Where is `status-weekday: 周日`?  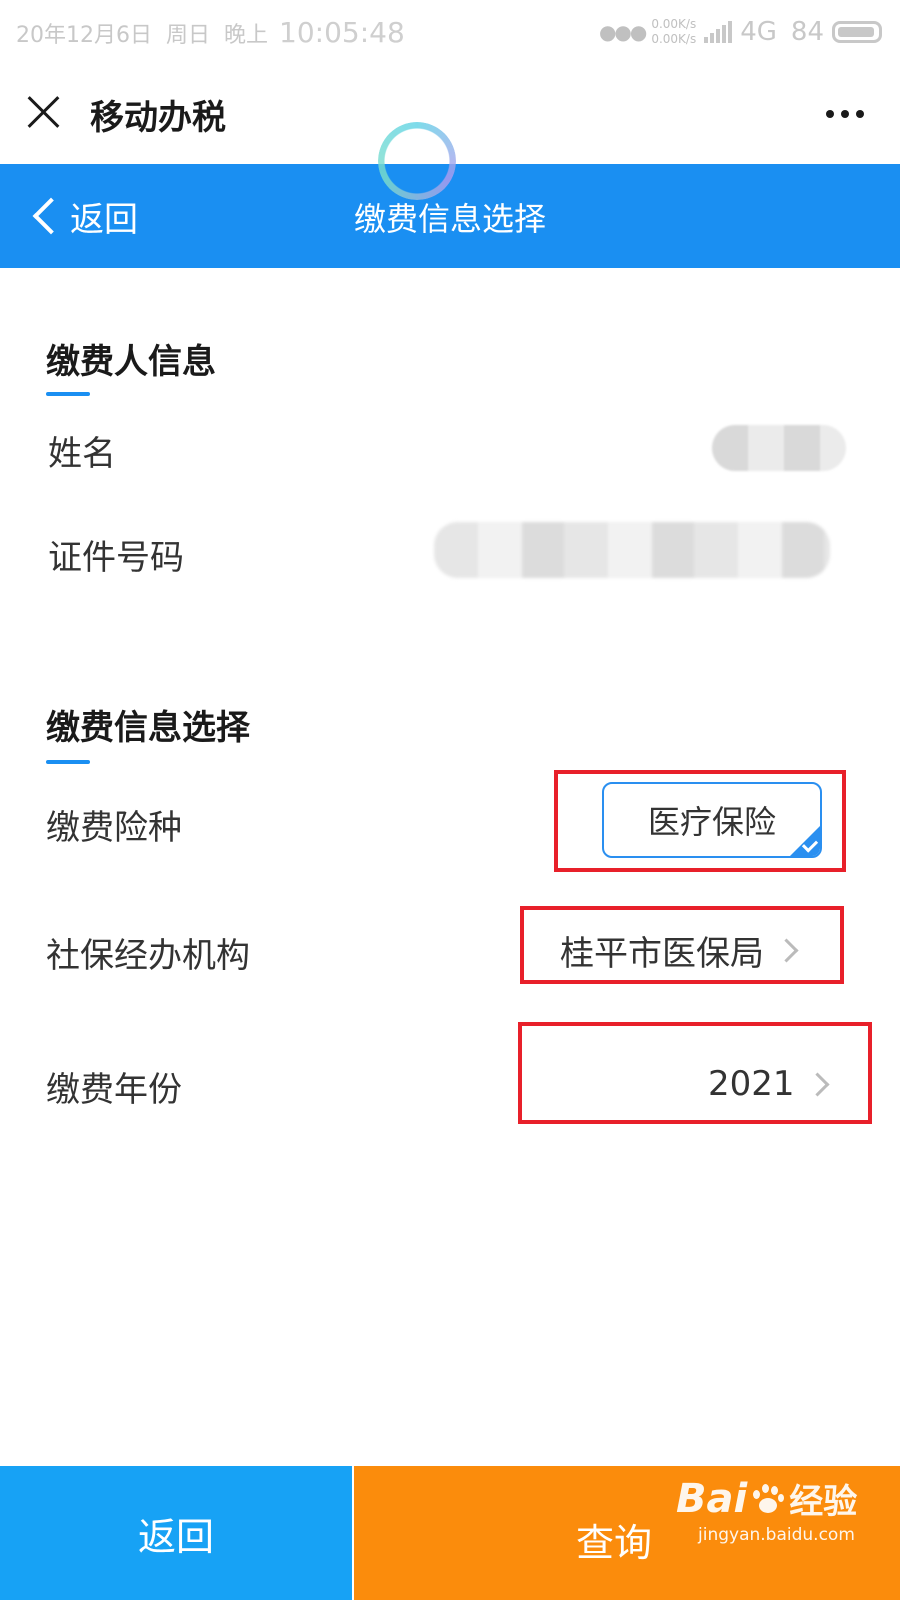
status-weekday: 周日 is located at coordinates (188, 35).